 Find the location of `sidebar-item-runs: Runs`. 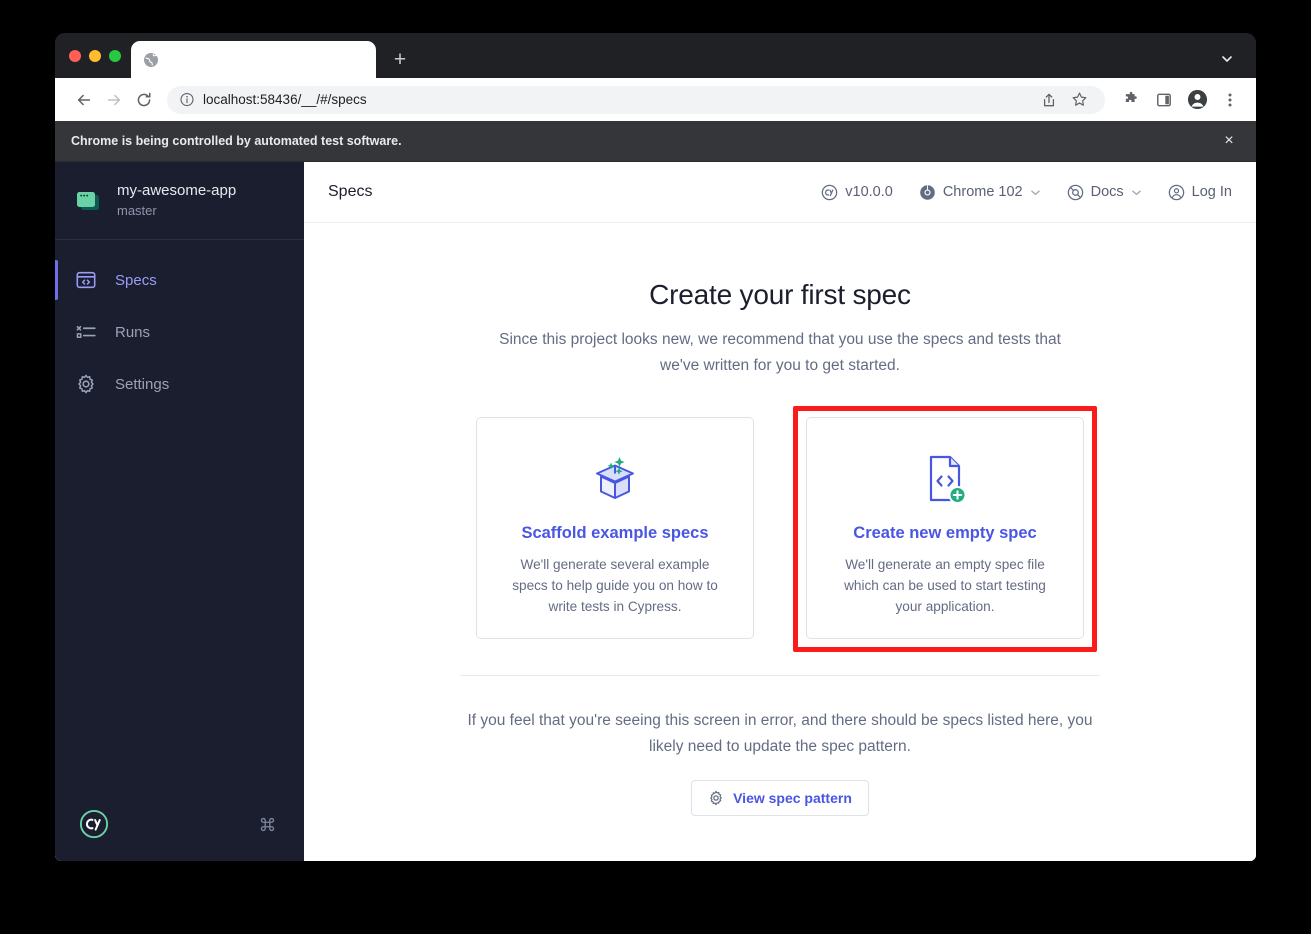

sidebar-item-runs: Runs is located at coordinates (179, 332).